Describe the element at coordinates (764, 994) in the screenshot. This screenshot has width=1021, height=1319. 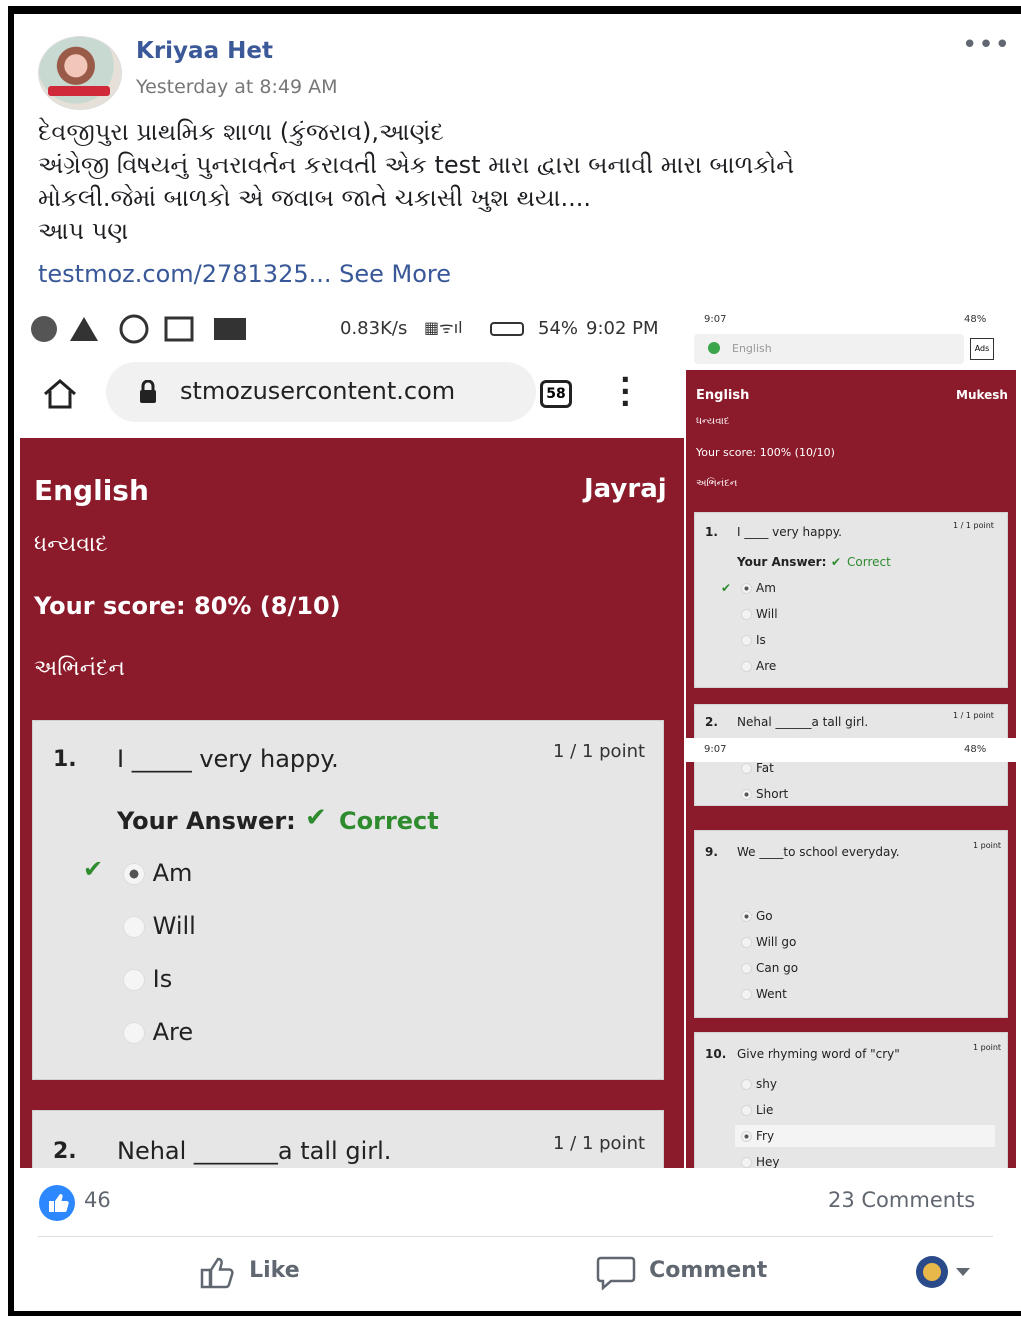
I see `option-row: Went` at that location.